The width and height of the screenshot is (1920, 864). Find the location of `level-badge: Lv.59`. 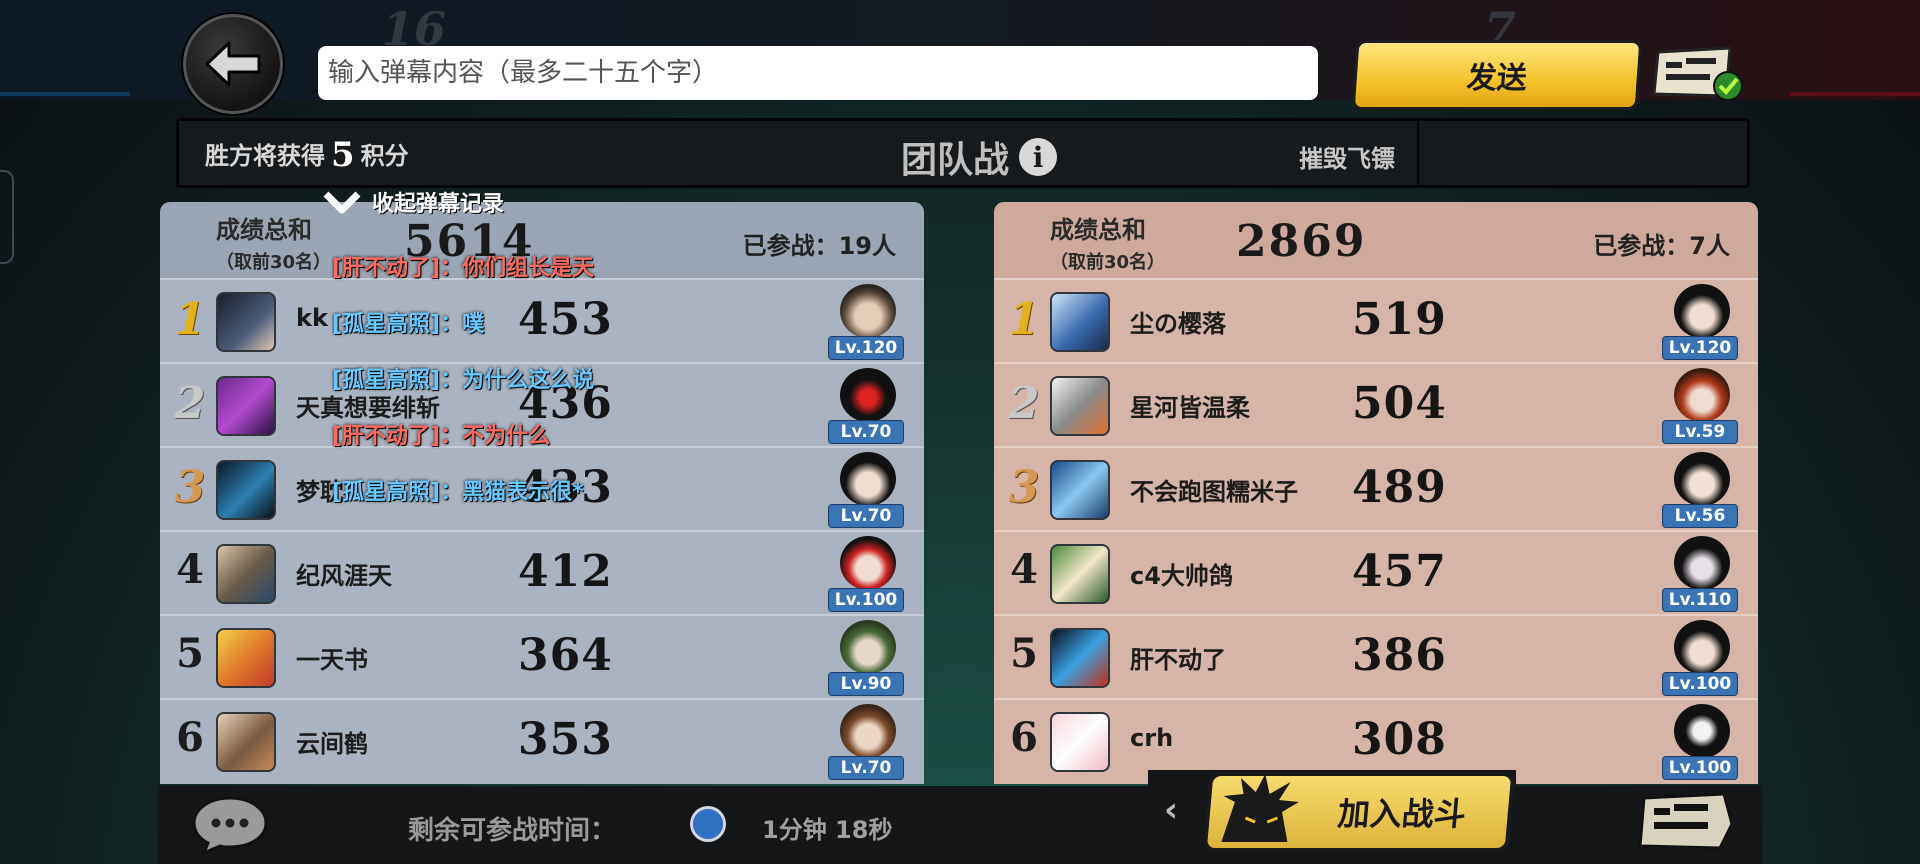

level-badge: Lv.59 is located at coordinates (1700, 432).